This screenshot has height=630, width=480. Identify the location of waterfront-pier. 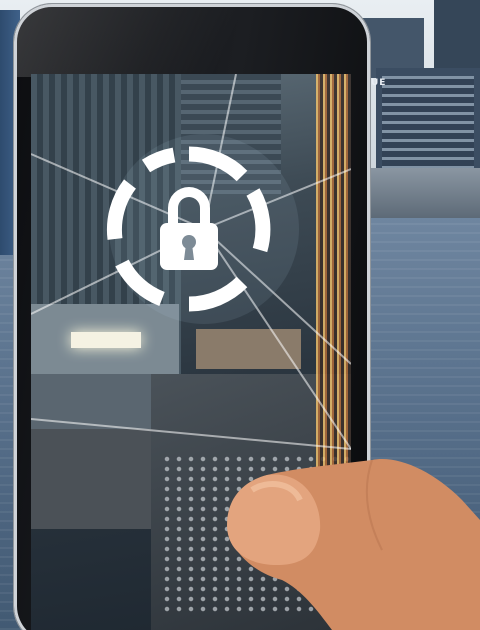
(424, 193).